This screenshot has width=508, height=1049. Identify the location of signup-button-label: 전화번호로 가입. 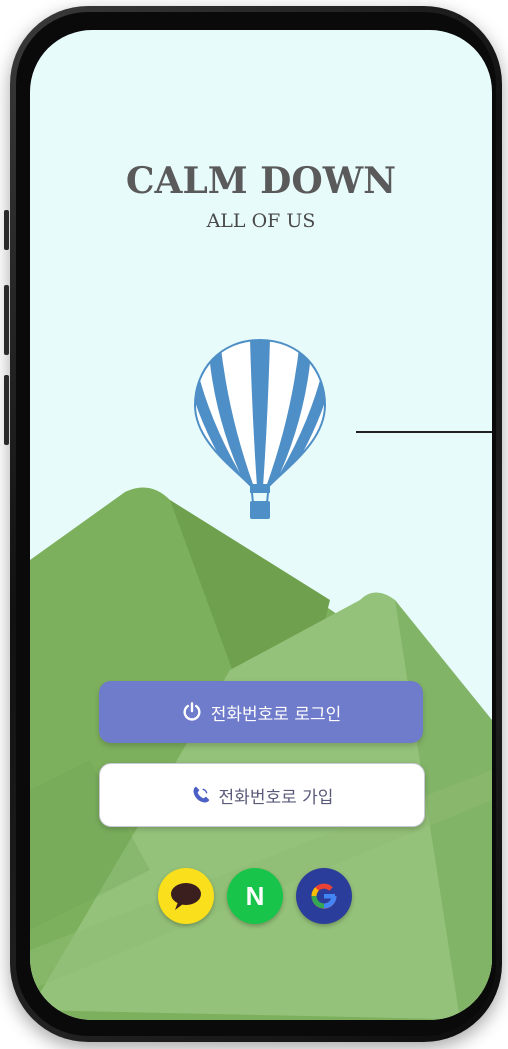
(276, 797).